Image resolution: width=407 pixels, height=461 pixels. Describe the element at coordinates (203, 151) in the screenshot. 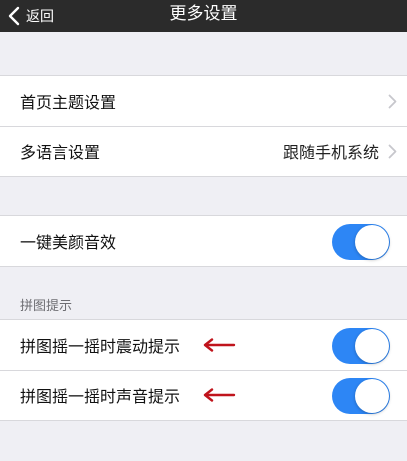

I see `language-setting-row: 多语言设置 跟随手机系统` at that location.